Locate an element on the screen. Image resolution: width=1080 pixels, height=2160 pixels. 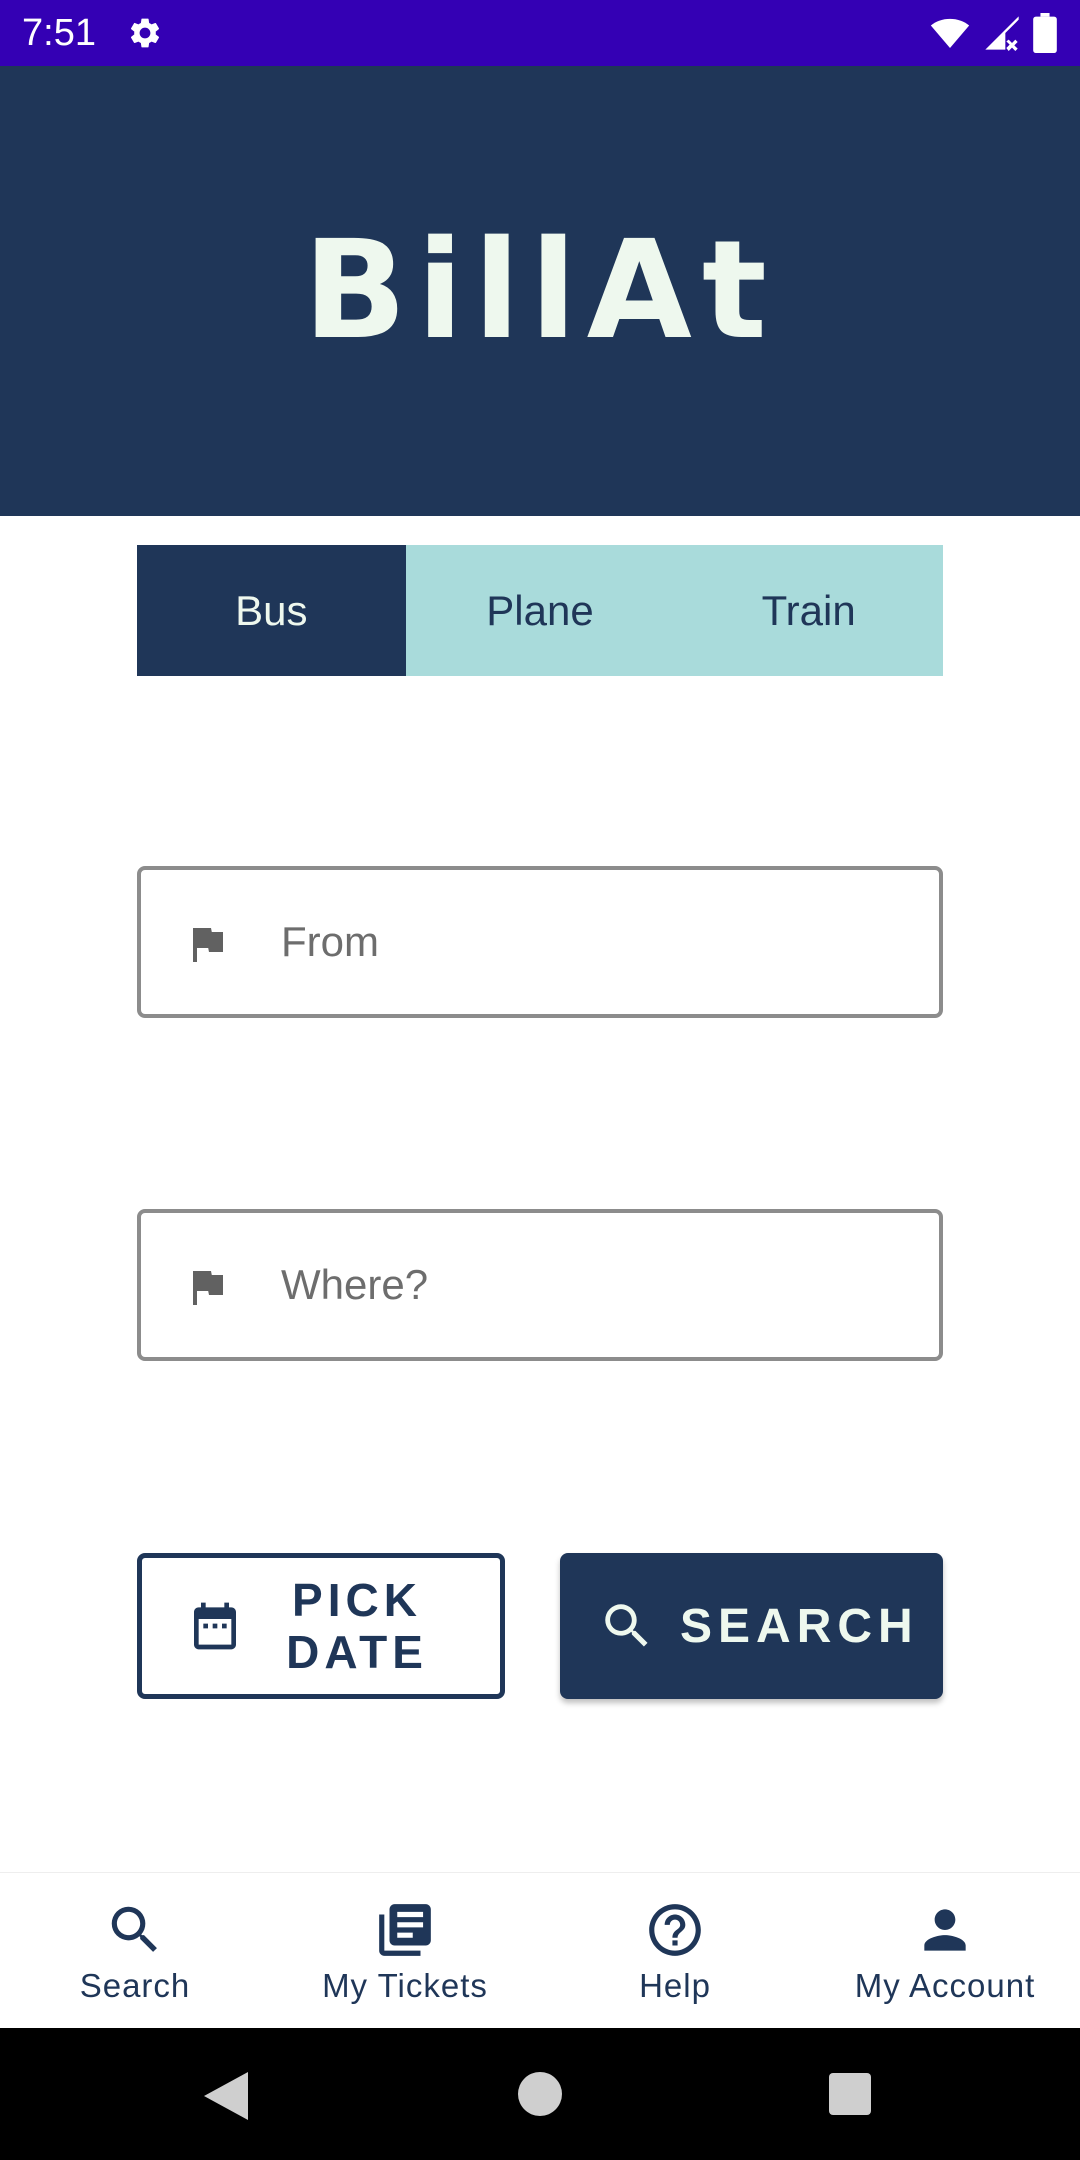
recent-apps-icon is located at coordinates (850, 2094).